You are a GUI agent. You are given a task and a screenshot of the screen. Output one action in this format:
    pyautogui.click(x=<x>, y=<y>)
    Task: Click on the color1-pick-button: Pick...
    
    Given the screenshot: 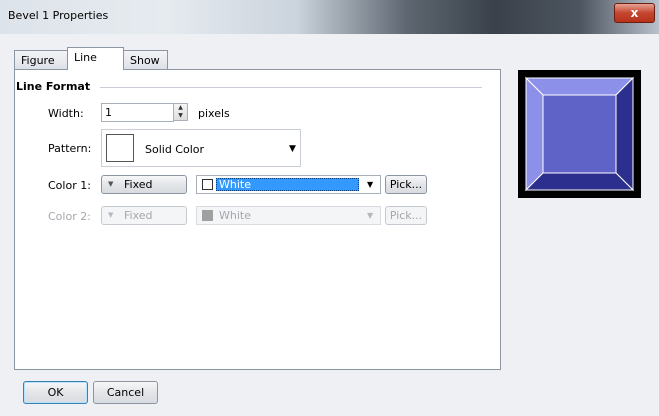 What is the action you would take?
    pyautogui.click(x=406, y=184)
    